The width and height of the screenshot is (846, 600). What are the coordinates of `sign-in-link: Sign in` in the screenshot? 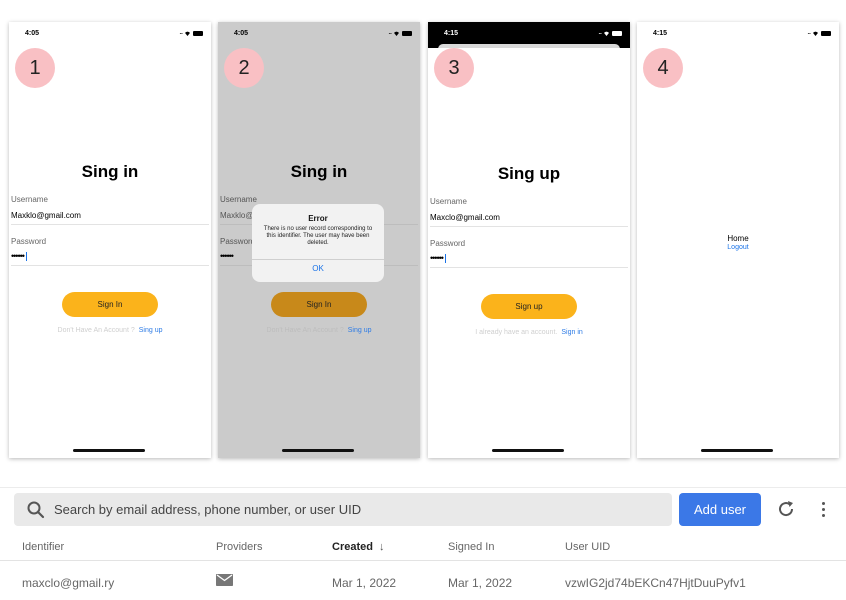 It's located at (571, 332).